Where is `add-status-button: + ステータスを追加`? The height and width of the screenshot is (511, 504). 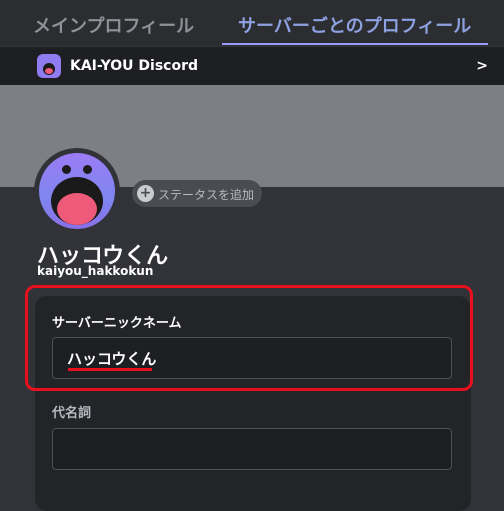
add-status-button: + ステータスを追加 is located at coordinates (197, 193).